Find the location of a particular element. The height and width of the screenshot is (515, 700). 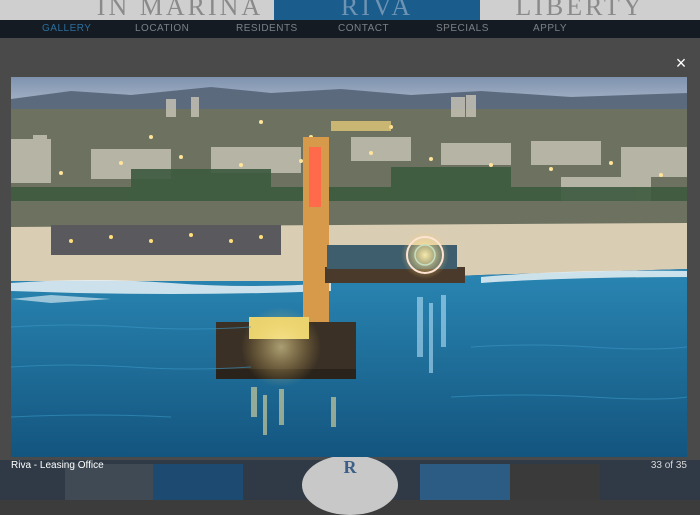

lightbox-caption: Riva - Leasing Office is located at coordinates (57, 465).